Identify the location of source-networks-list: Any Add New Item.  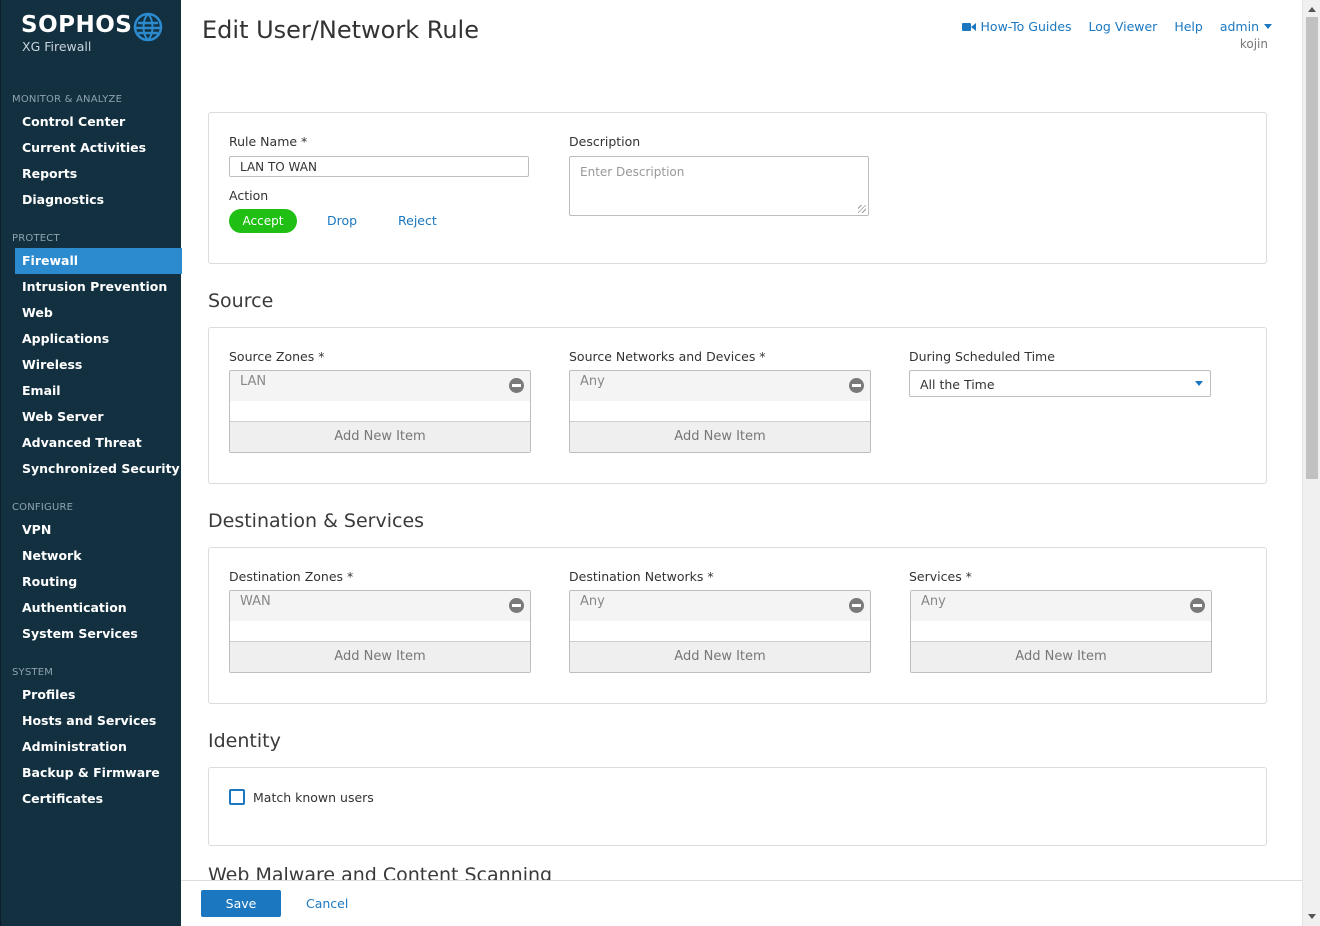
(720, 411).